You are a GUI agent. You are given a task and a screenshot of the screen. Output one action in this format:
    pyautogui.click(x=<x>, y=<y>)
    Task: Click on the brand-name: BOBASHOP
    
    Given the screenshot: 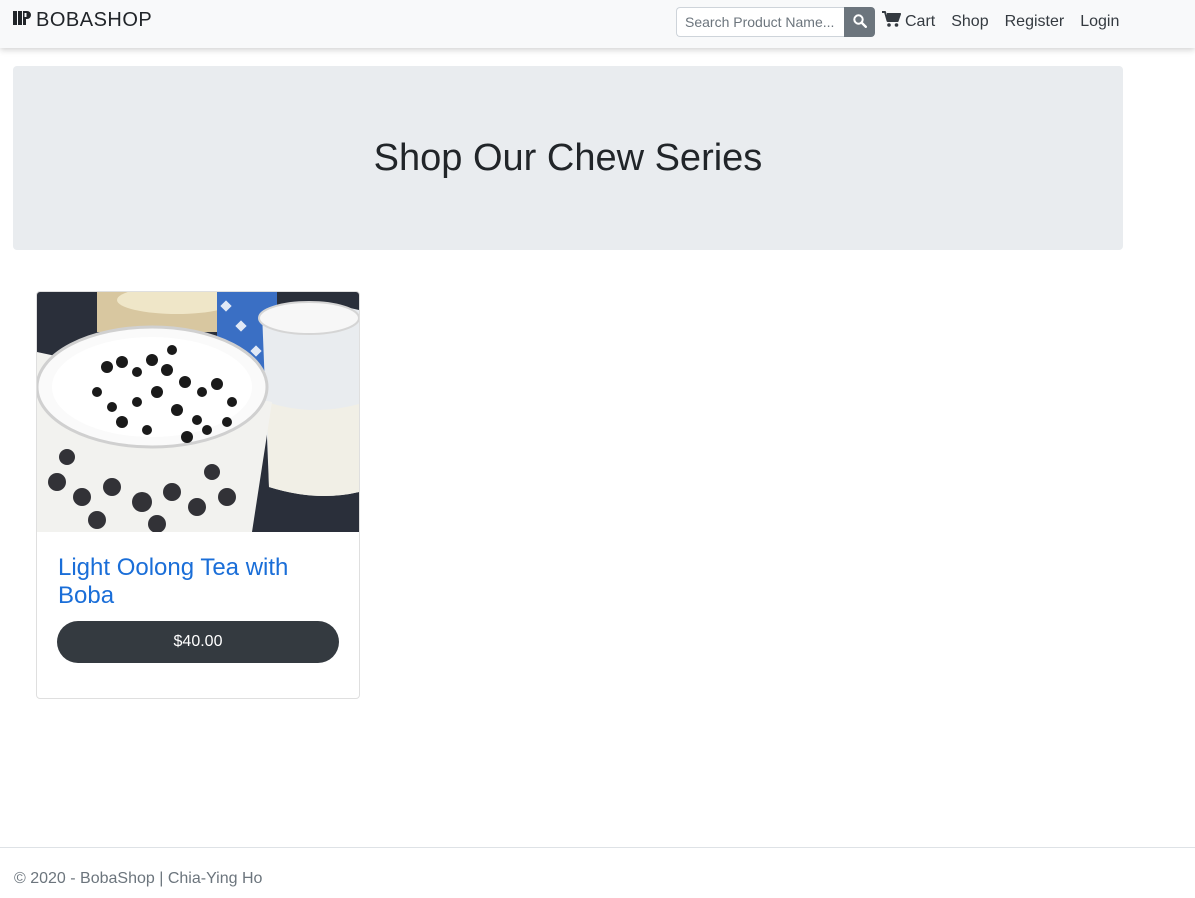 What is the action you would take?
    pyautogui.click(x=94, y=20)
    